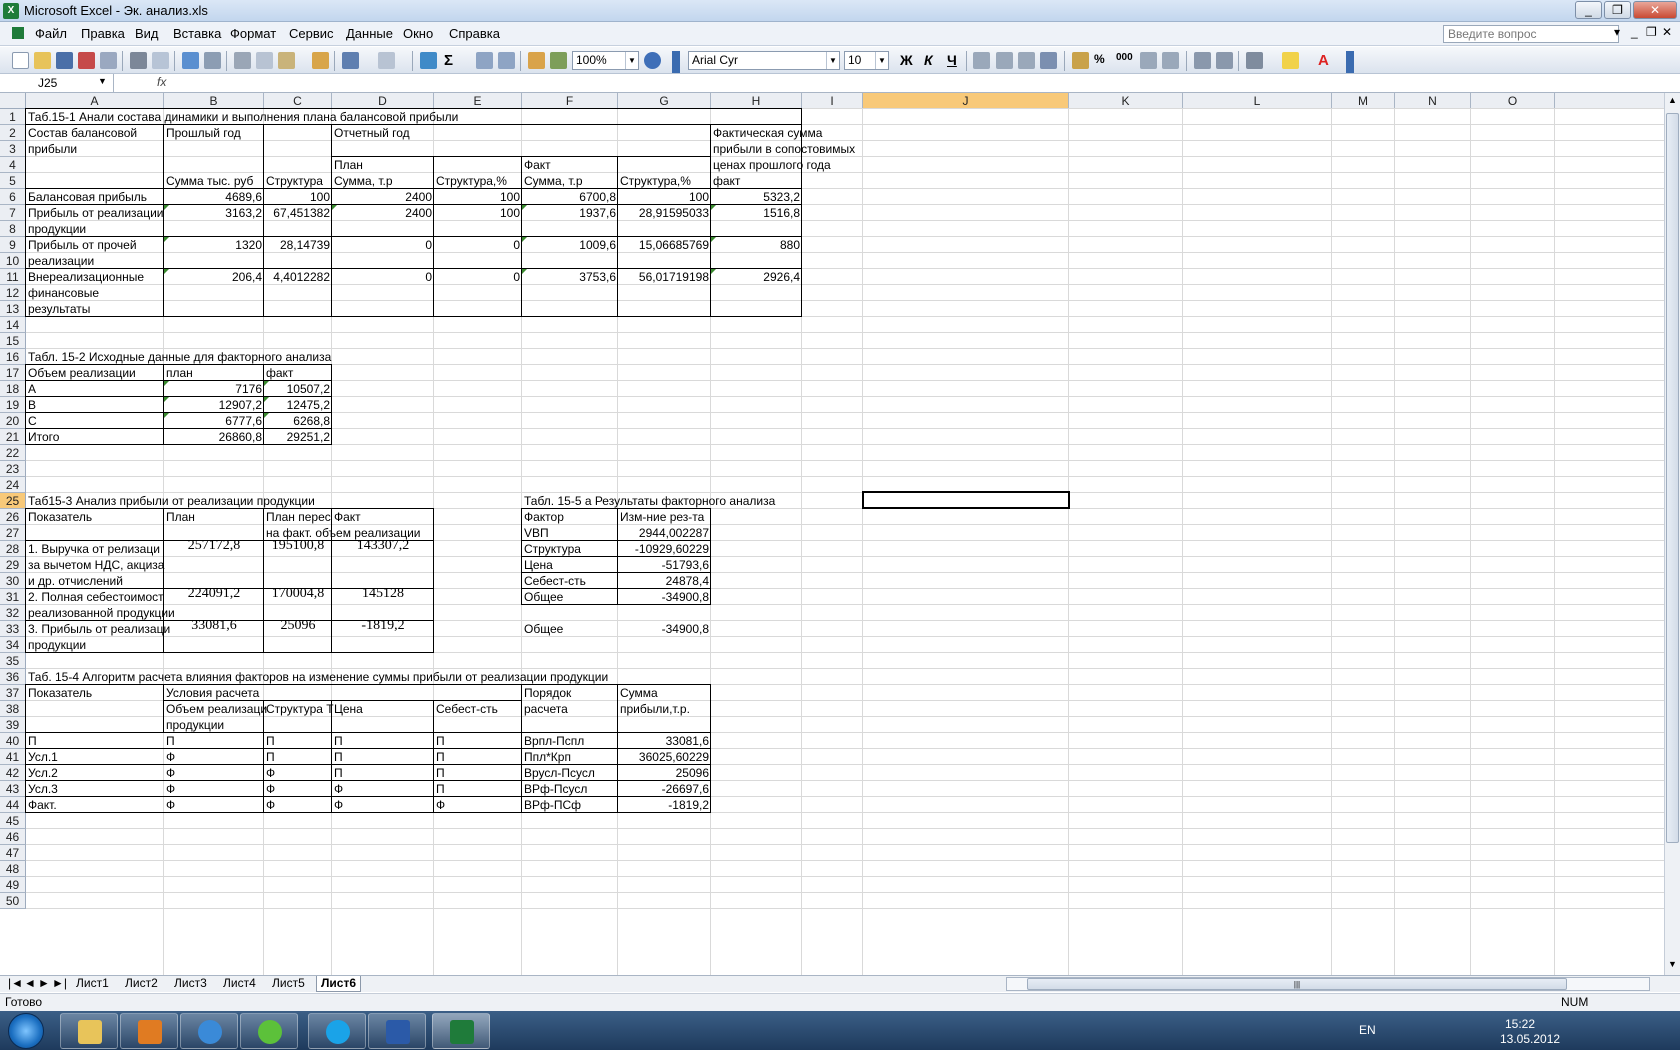  What do you see at coordinates (484, 60) in the screenshot?
I see `sort-ascending-icon` at bounding box center [484, 60].